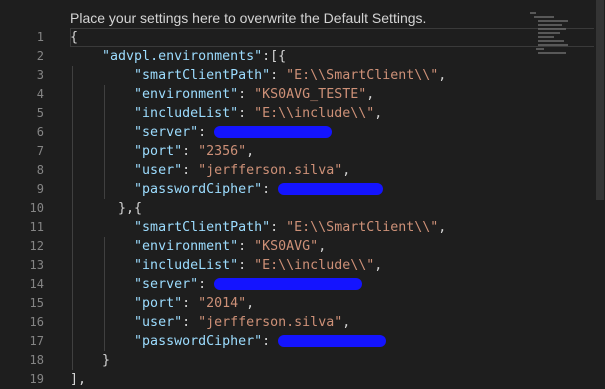  What do you see at coordinates (40, 189) in the screenshot?
I see `line-number: 9` at bounding box center [40, 189].